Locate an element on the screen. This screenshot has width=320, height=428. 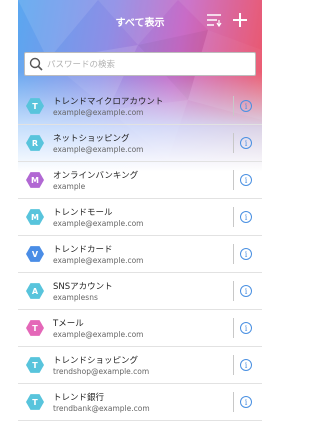
account-username: trendshop@example.com is located at coordinates (101, 371).